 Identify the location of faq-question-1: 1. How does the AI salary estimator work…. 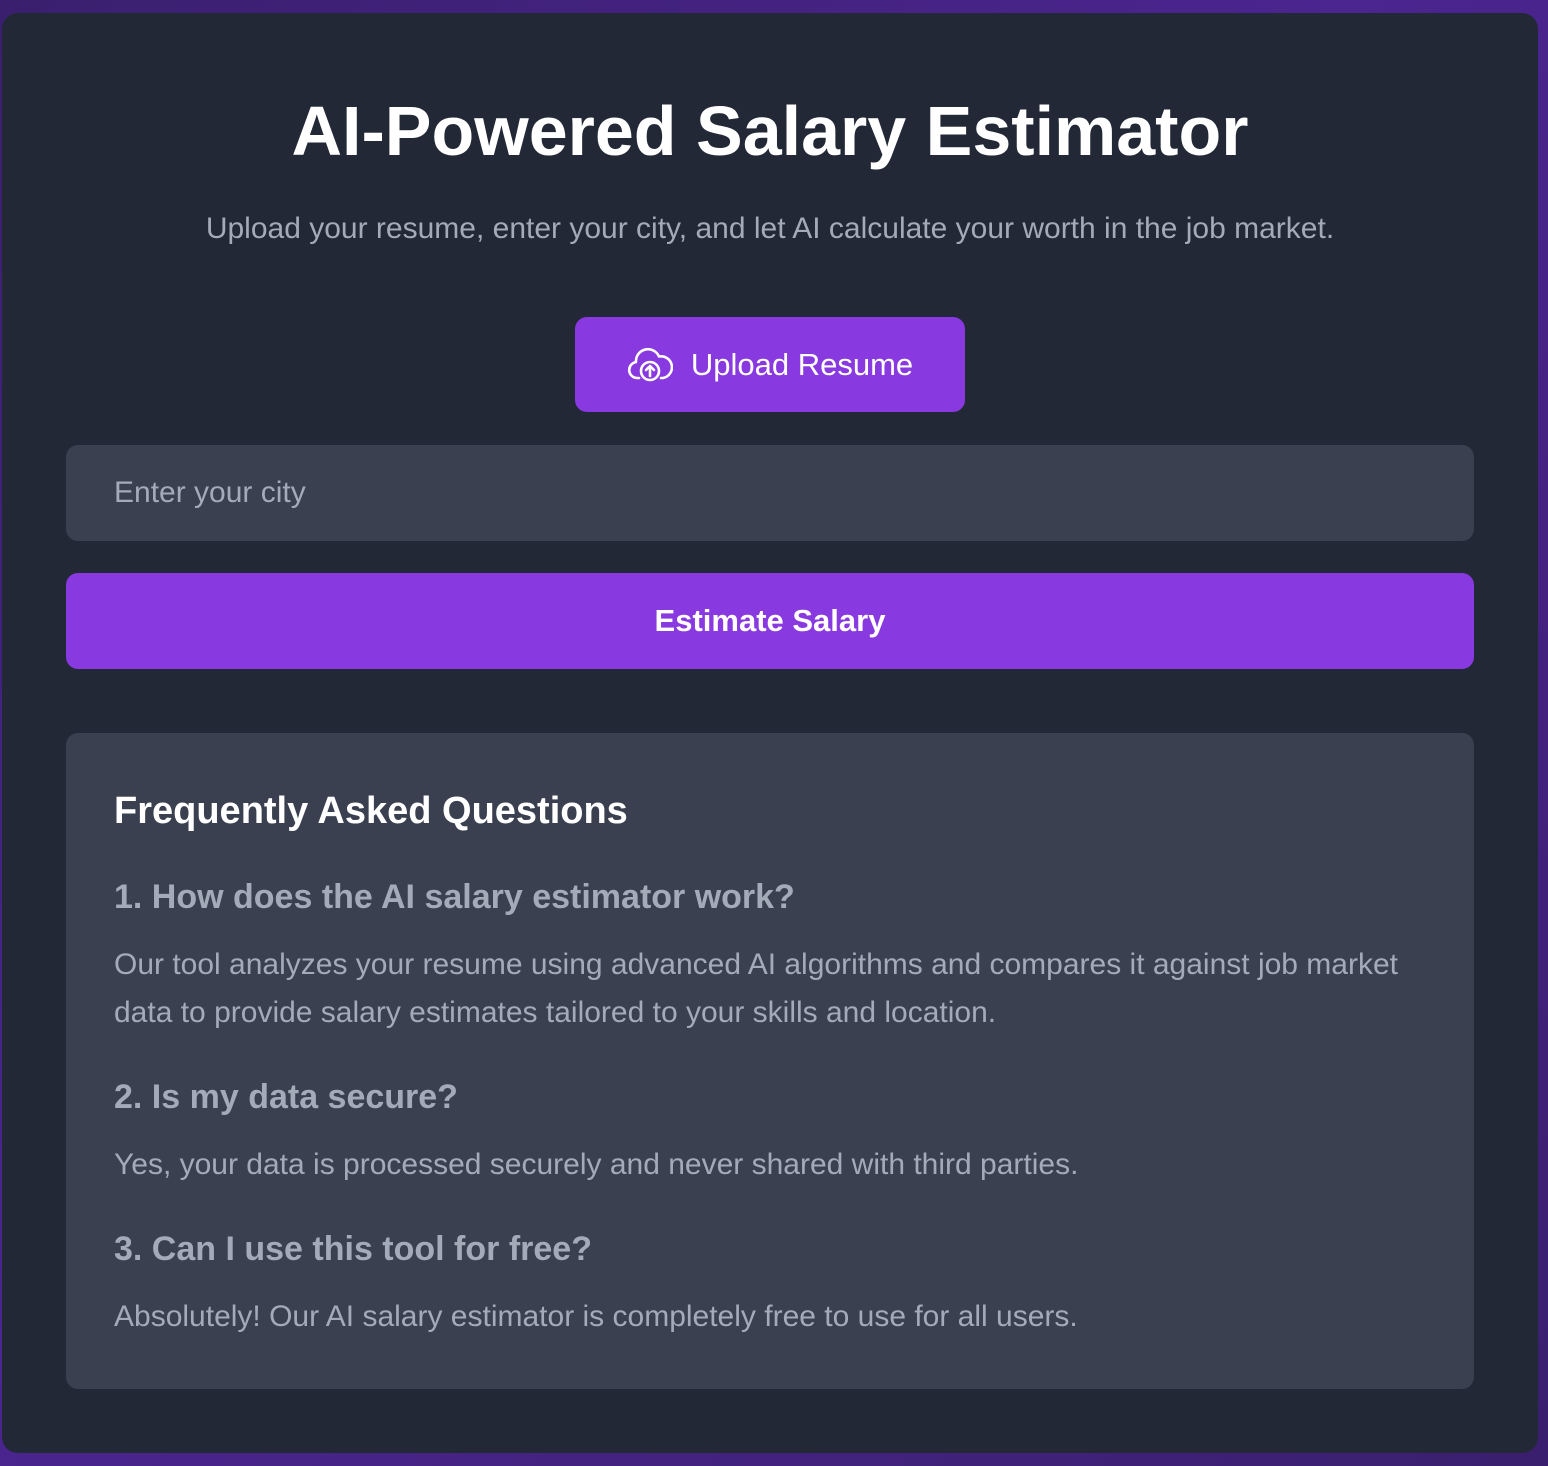
(454, 897).